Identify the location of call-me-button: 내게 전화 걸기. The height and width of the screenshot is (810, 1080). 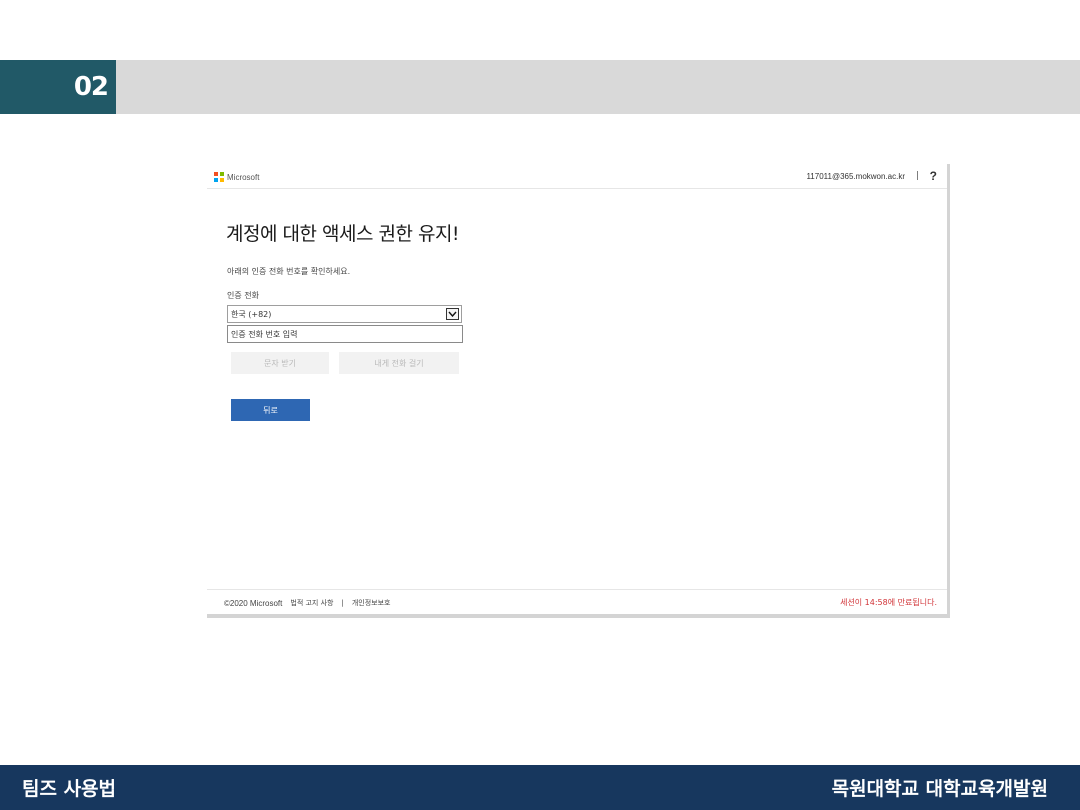
(399, 363).